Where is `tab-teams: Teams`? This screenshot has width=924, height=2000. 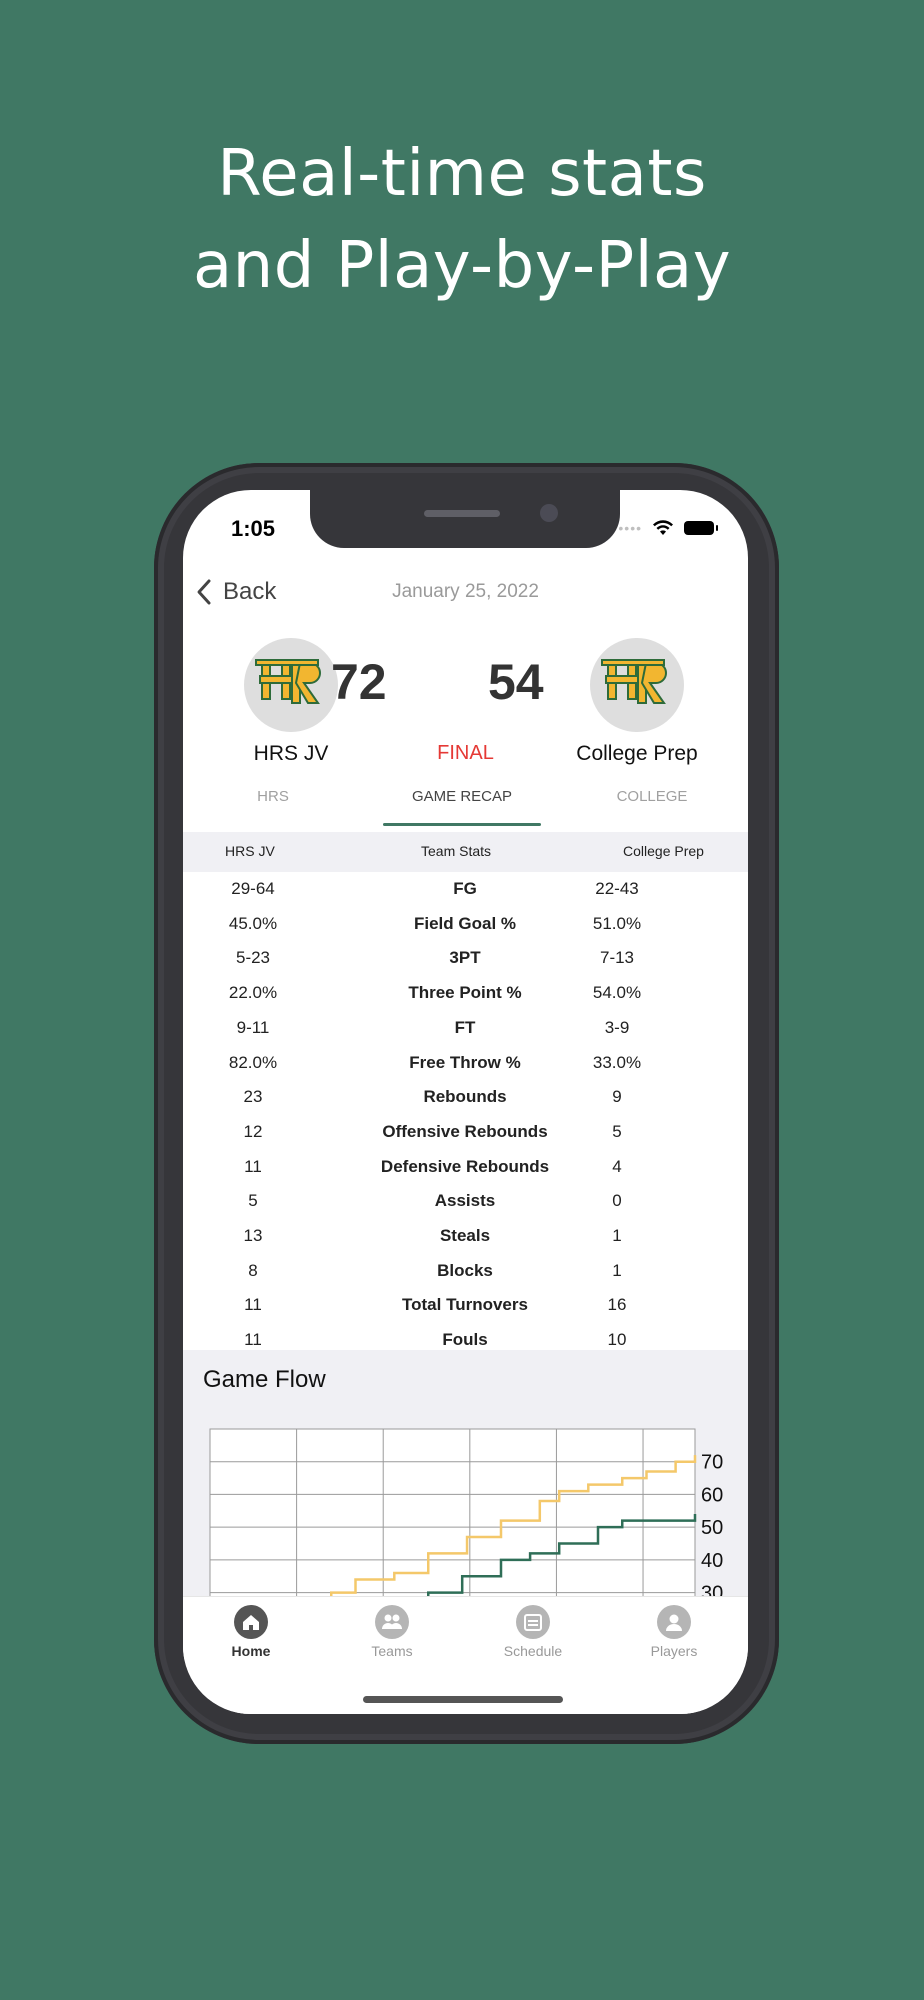
tab-teams: Teams is located at coordinates (392, 1632).